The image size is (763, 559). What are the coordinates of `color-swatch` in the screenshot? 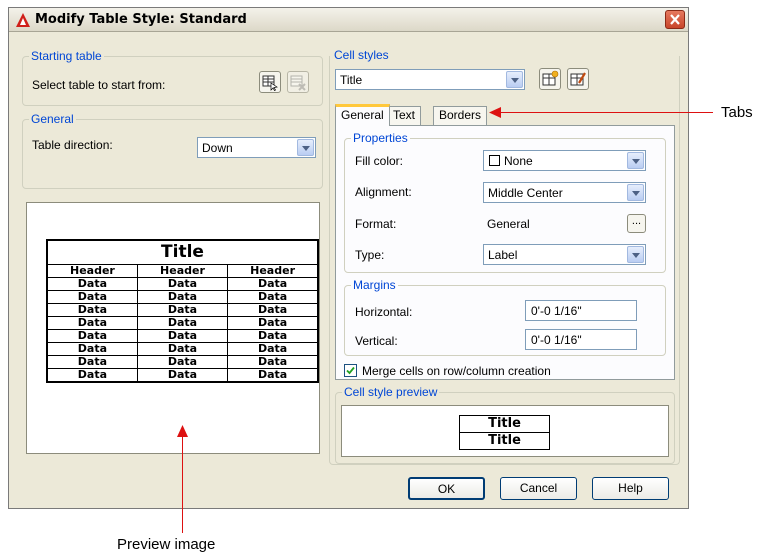 It's located at (494, 160).